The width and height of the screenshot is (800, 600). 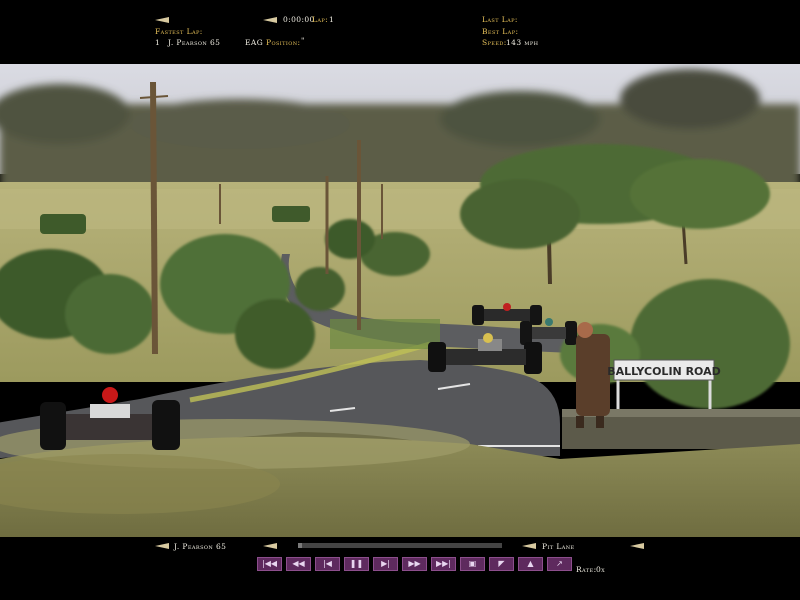 What do you see at coordinates (162, 546) in the screenshot?
I see `prev-driver-icon` at bounding box center [162, 546].